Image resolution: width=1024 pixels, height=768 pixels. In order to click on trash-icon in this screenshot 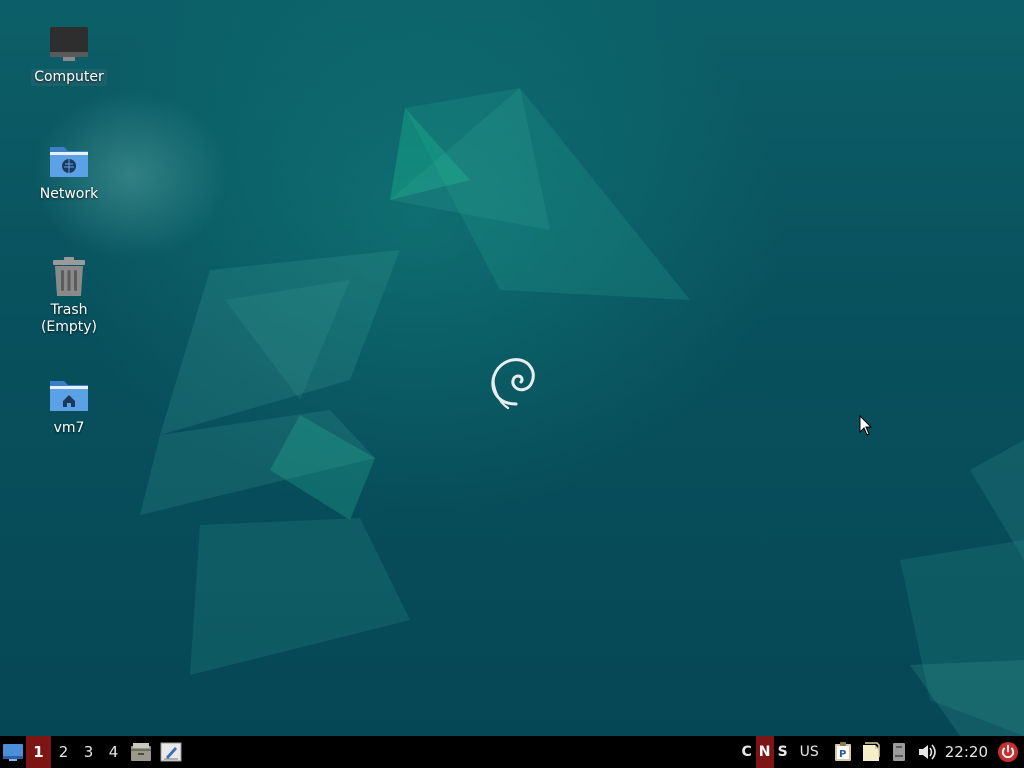, I will do `click(69, 277)`.